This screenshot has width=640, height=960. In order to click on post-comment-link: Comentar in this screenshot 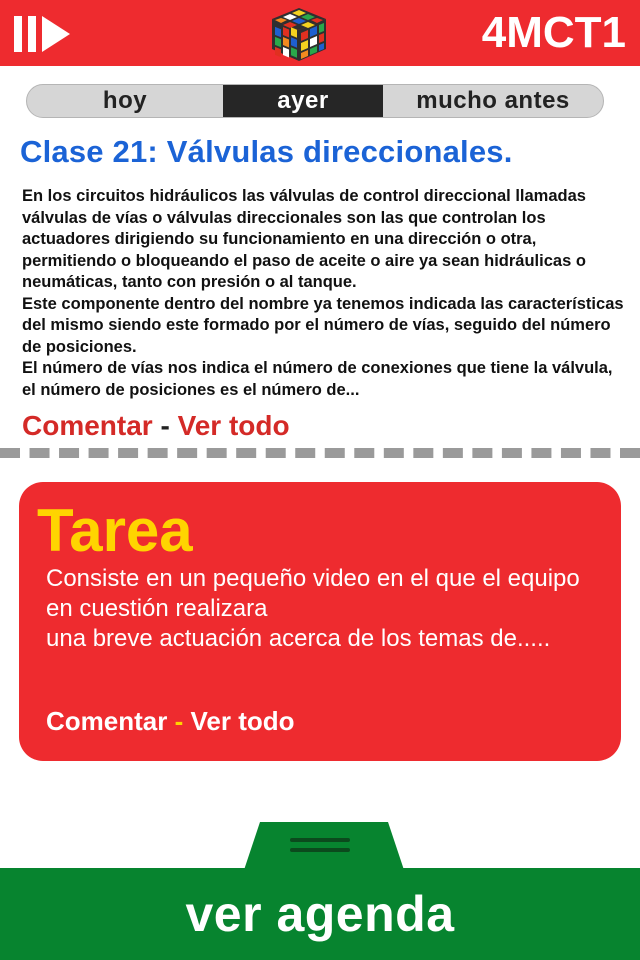, I will do `click(87, 425)`.